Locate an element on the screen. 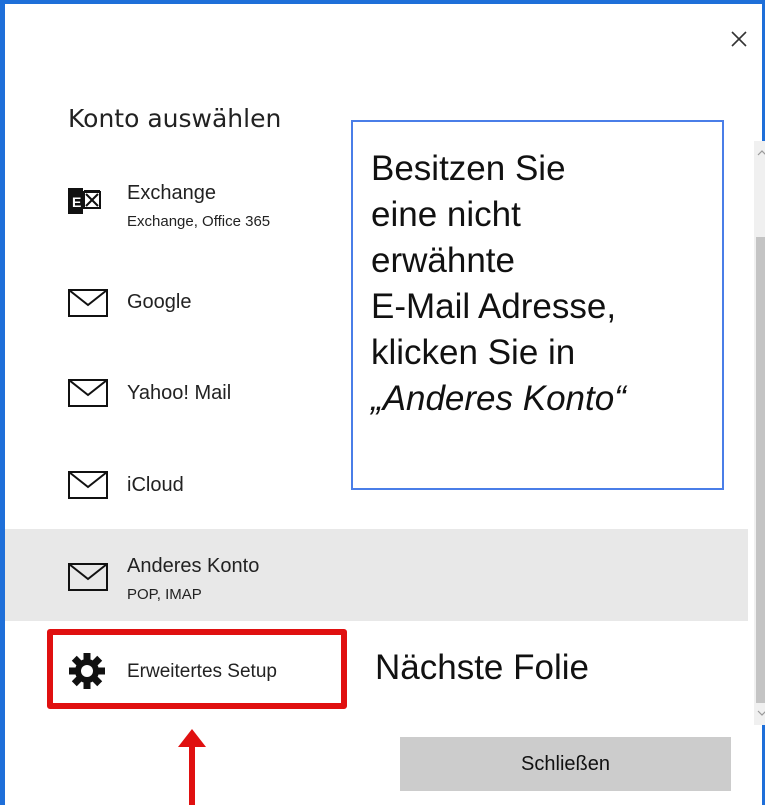  callout-line: klicken Sie in is located at coordinates (473, 352).